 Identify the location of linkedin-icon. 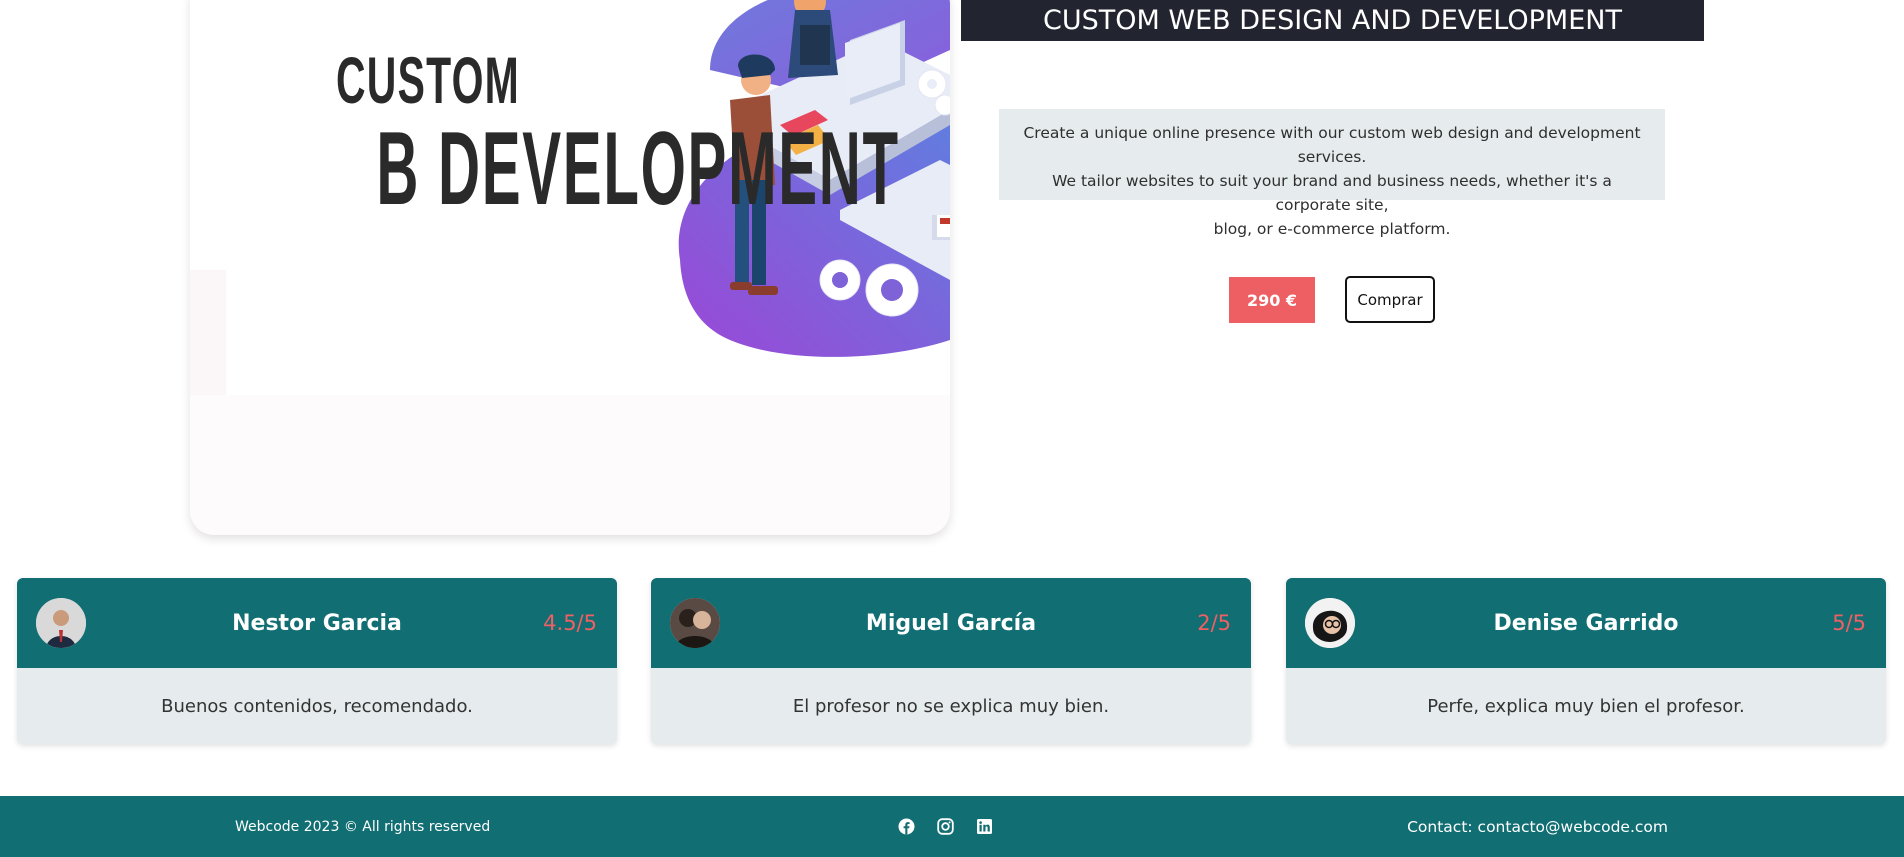
(984, 826).